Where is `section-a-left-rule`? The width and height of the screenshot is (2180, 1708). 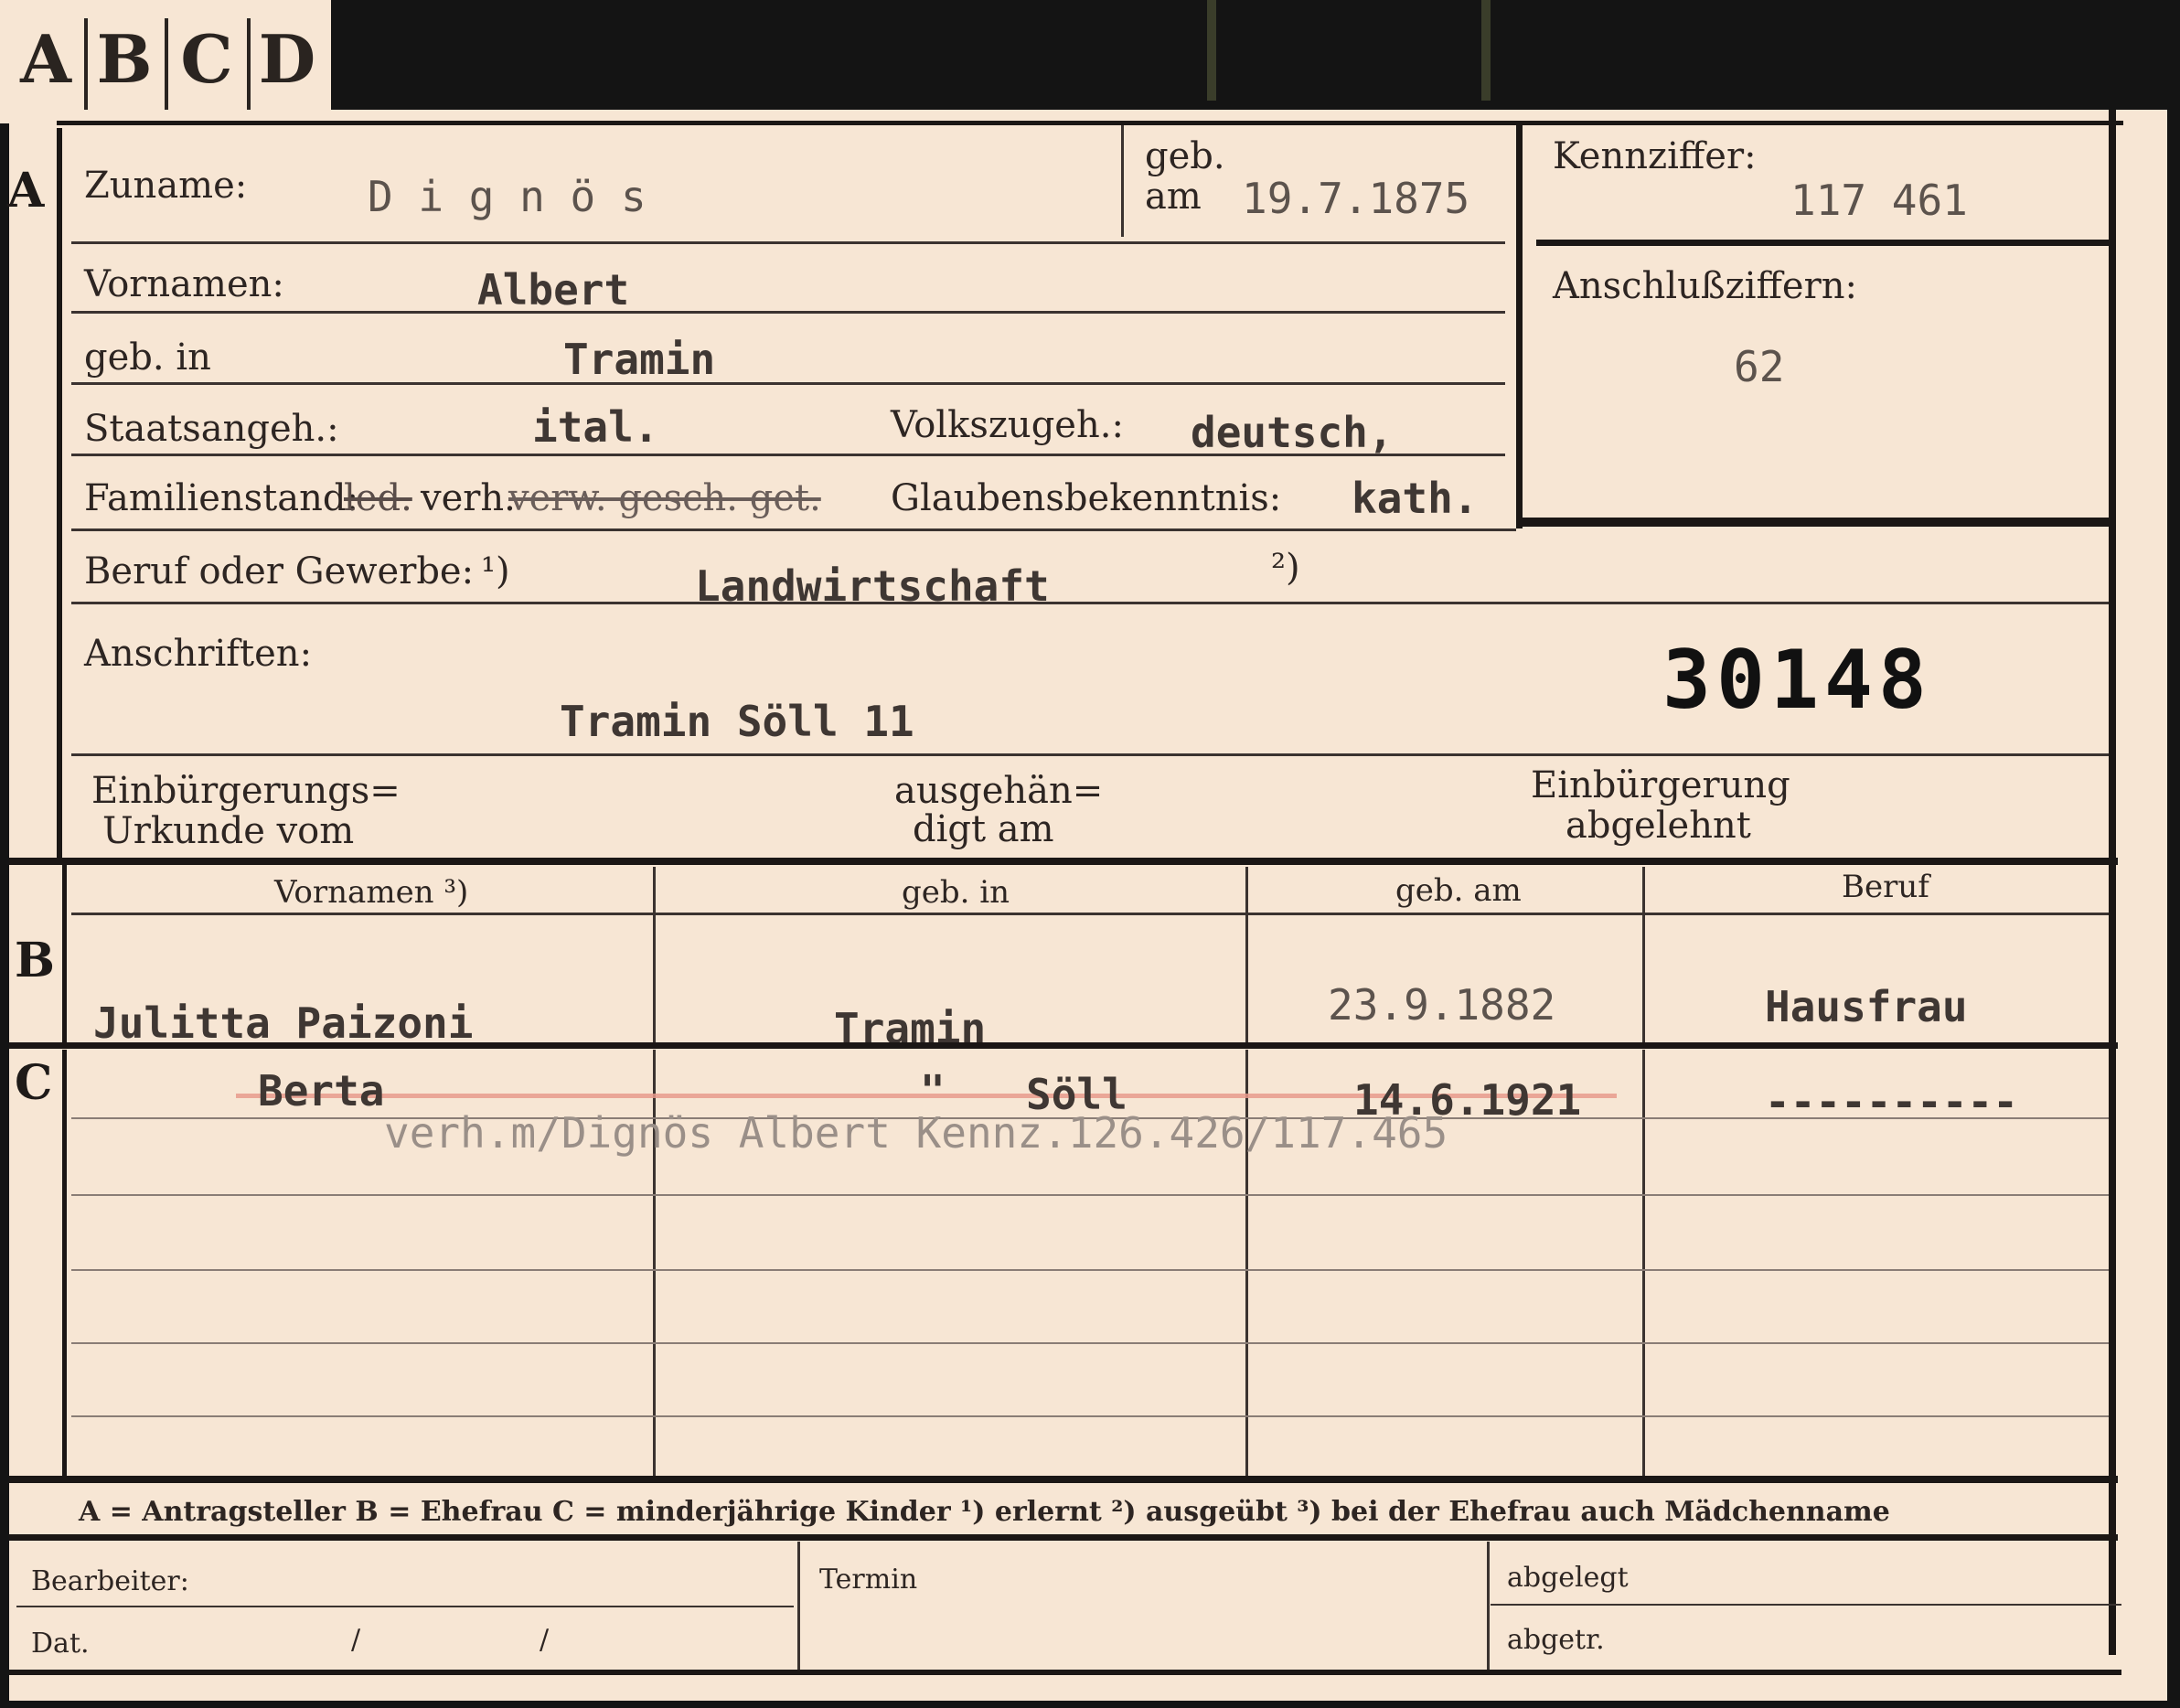
section-a-left-rule is located at coordinates (60, 493).